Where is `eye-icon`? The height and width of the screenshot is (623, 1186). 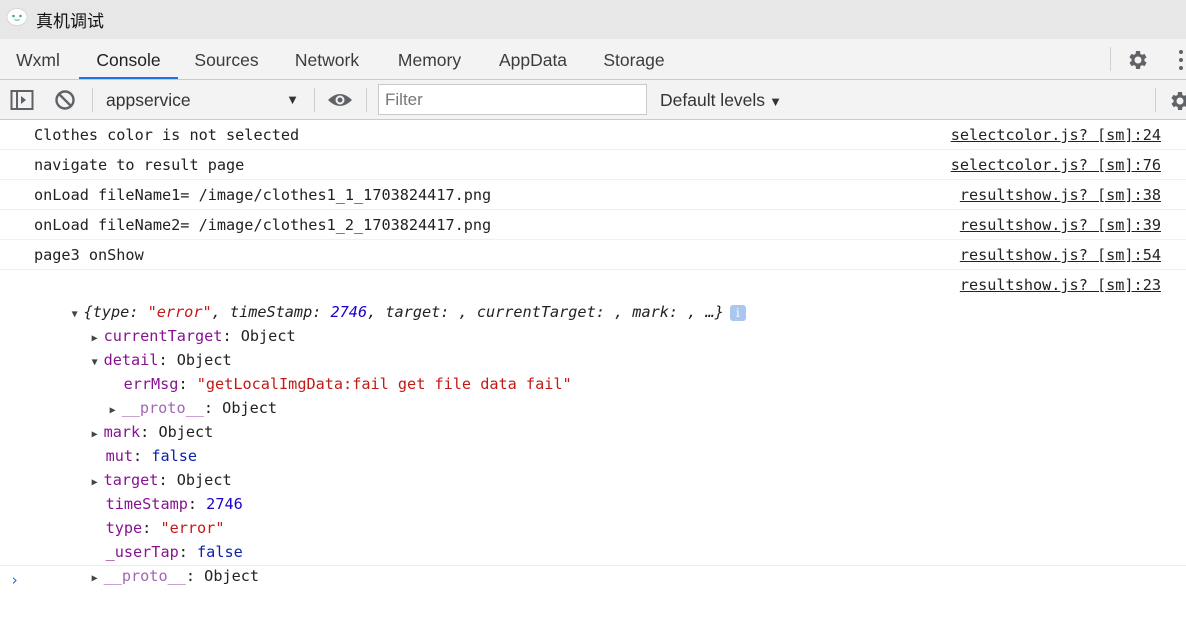 eye-icon is located at coordinates (340, 100).